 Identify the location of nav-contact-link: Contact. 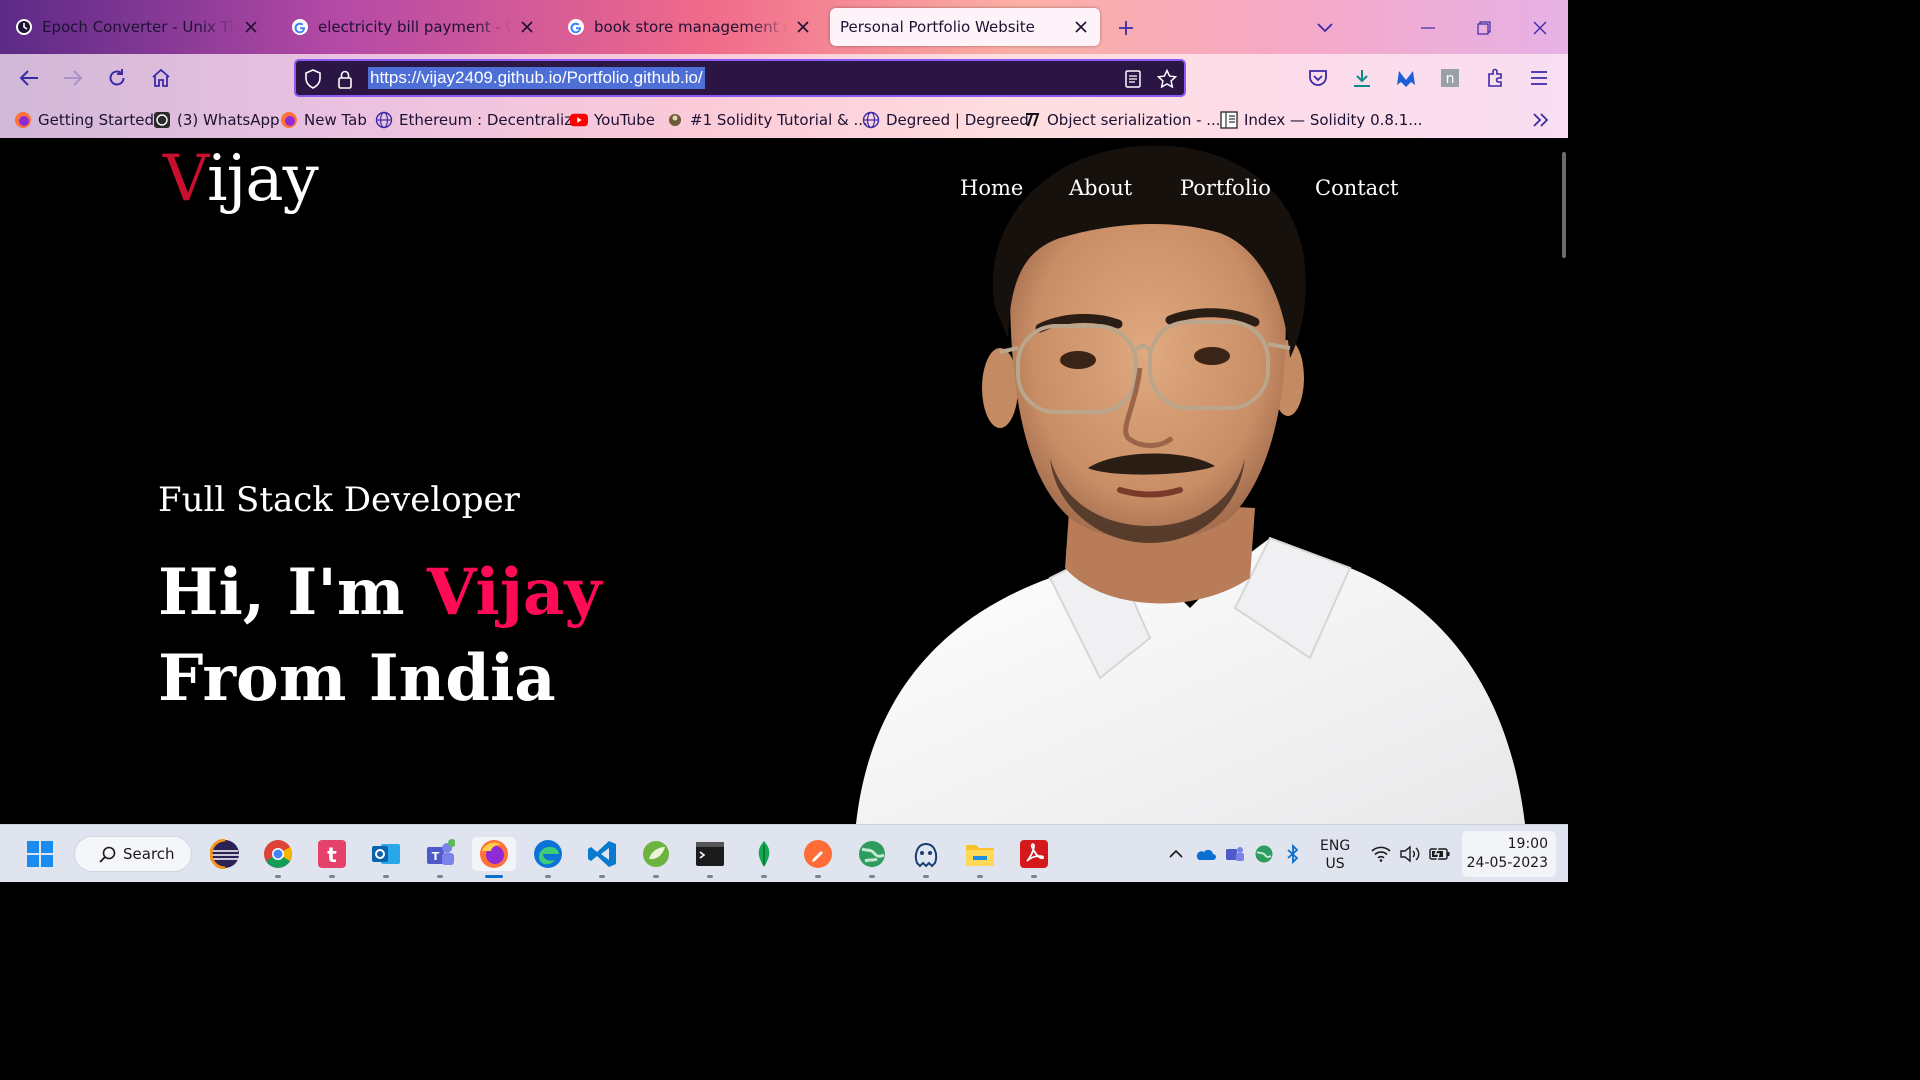
(1356, 188).